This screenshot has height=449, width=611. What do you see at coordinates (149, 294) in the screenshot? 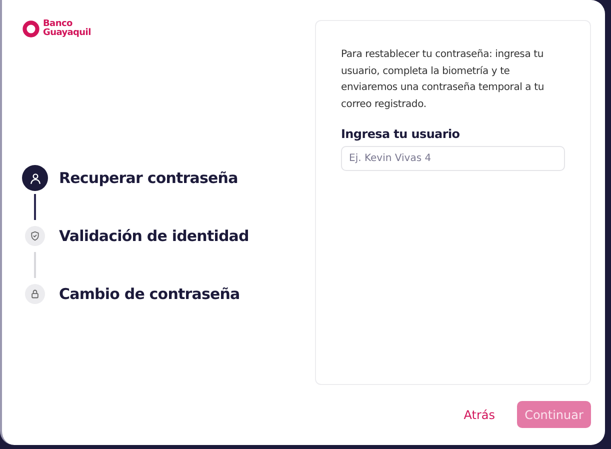
I see `step-label: Cambio de contraseña` at bounding box center [149, 294].